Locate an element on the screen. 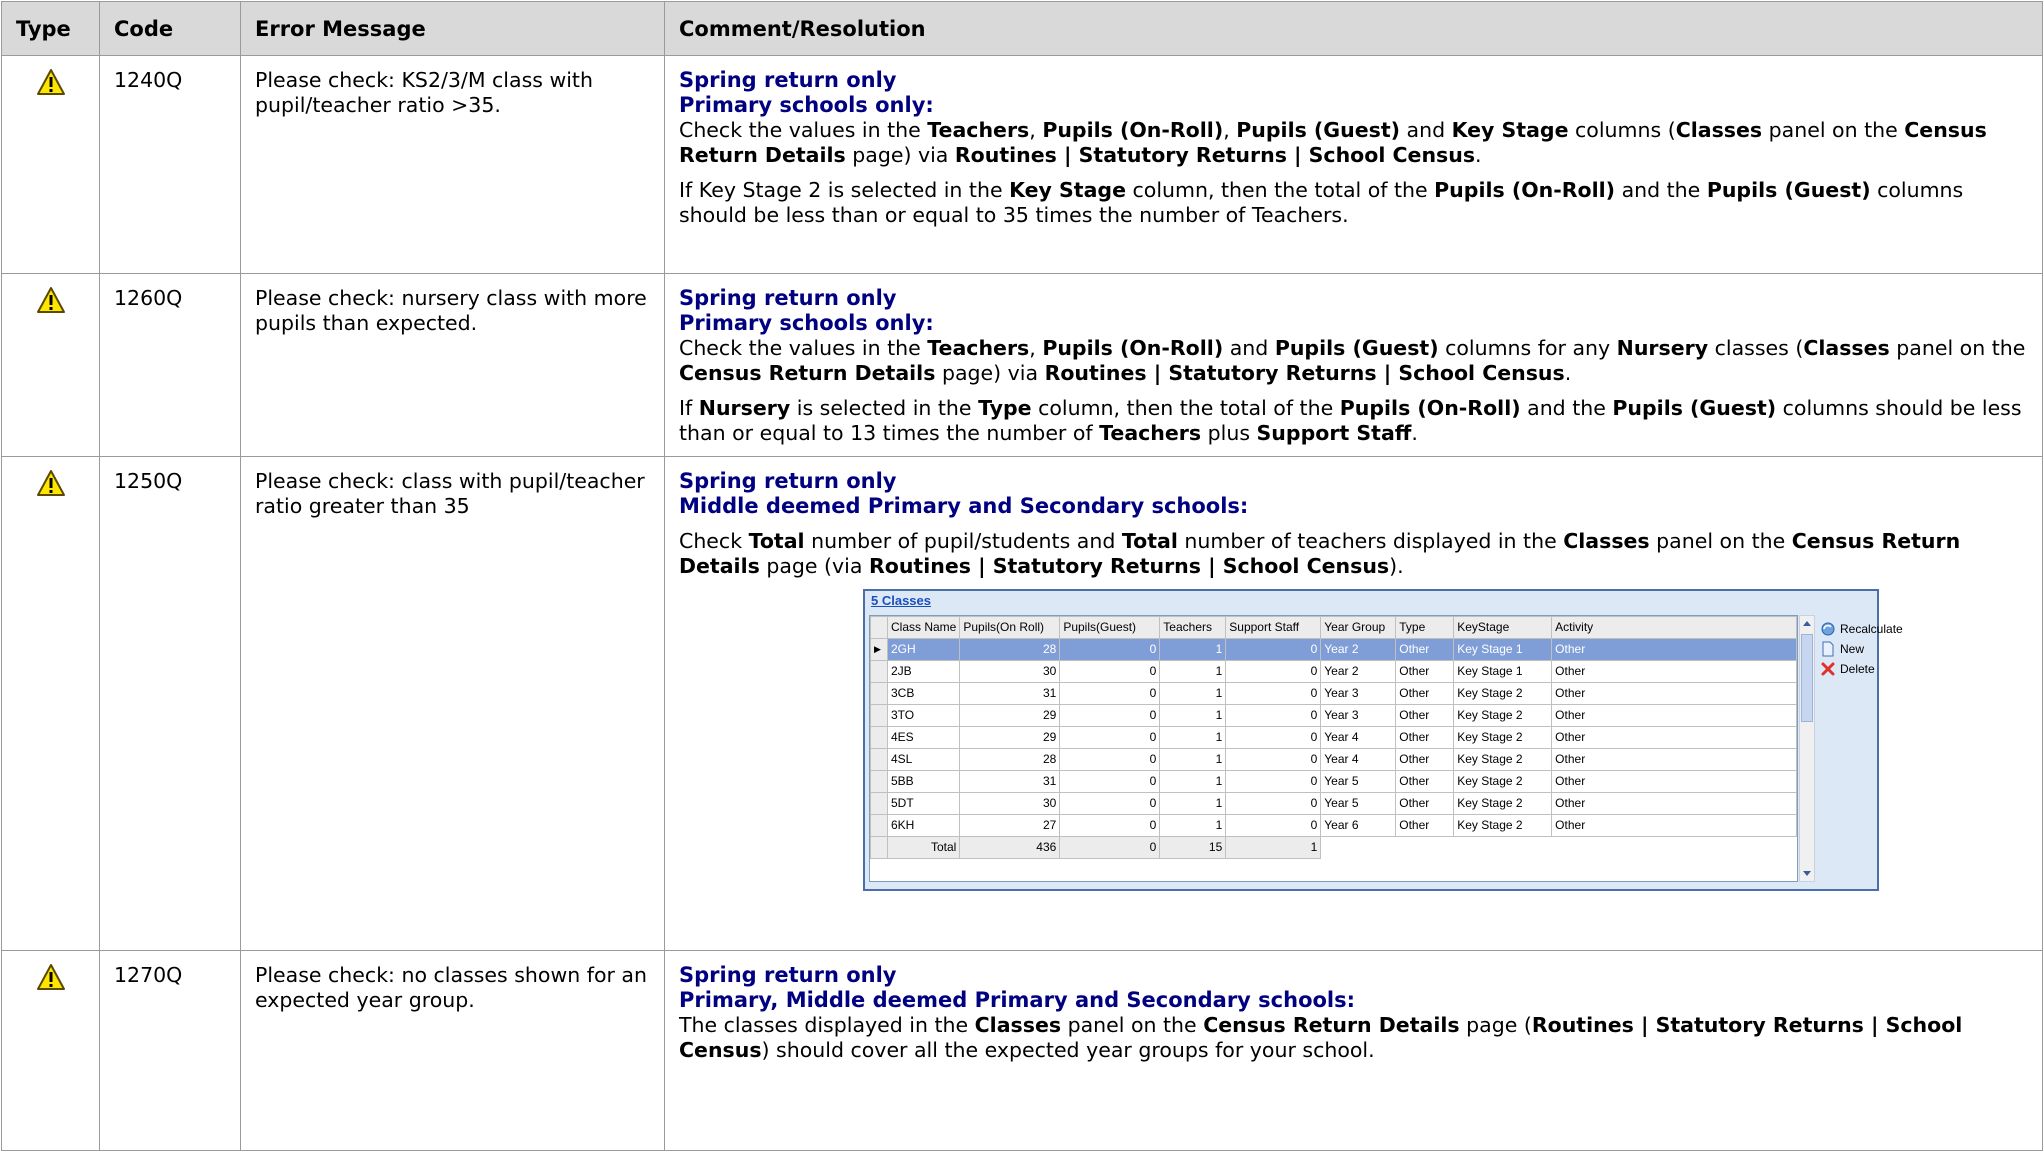 This screenshot has height=1151, width=2044. bold-term: Census Return Details is located at coordinates (1331, 1025).